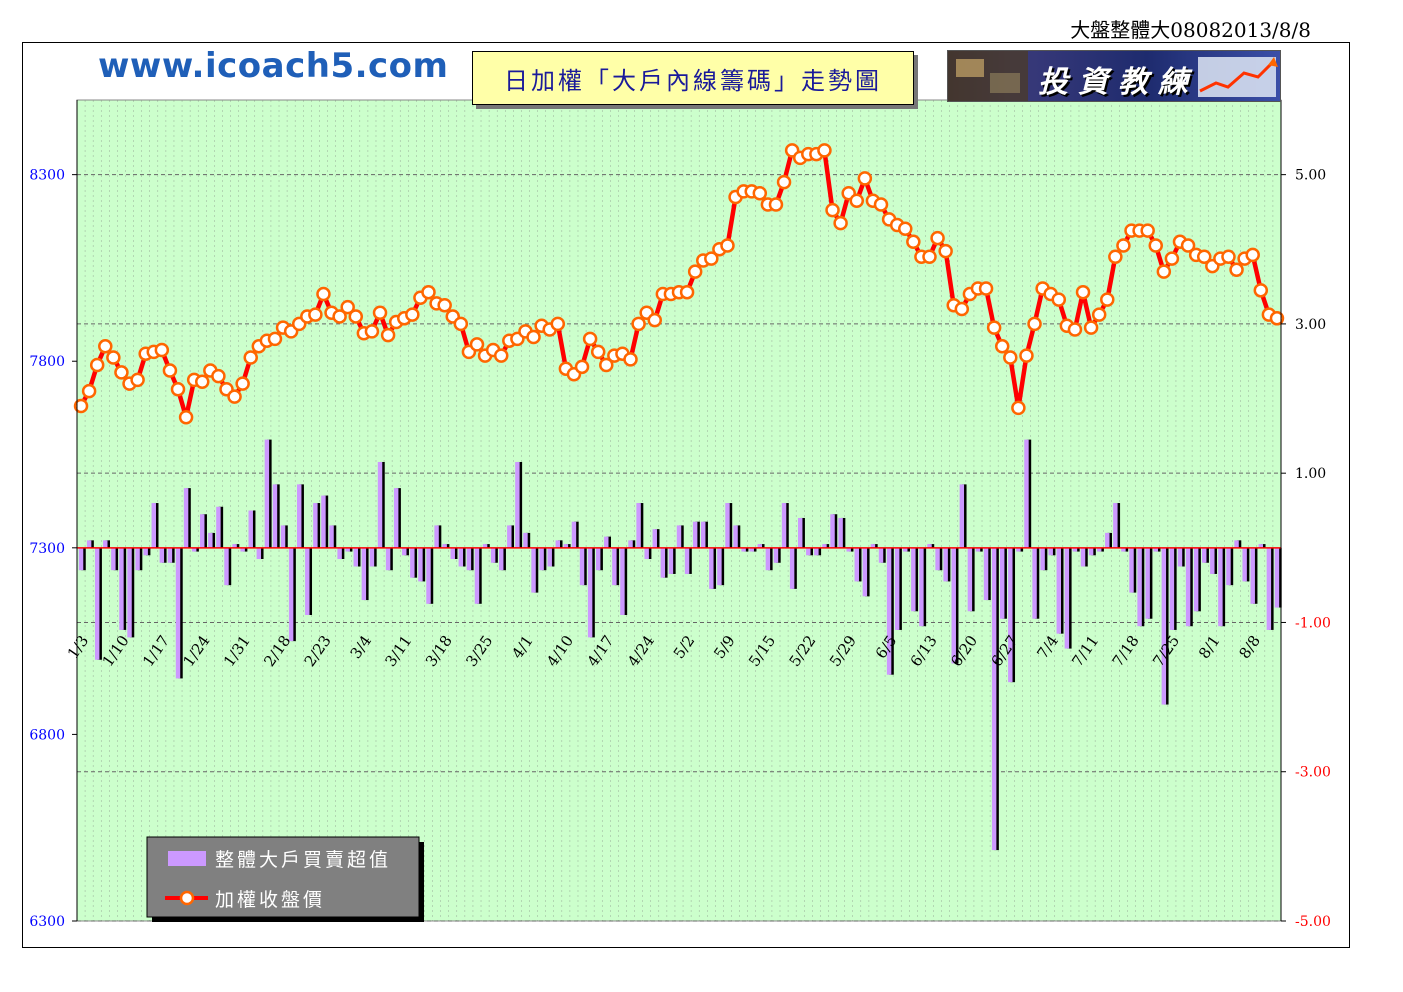  I want to click on site-url-logo: www.icoach5.com, so click(273, 66).